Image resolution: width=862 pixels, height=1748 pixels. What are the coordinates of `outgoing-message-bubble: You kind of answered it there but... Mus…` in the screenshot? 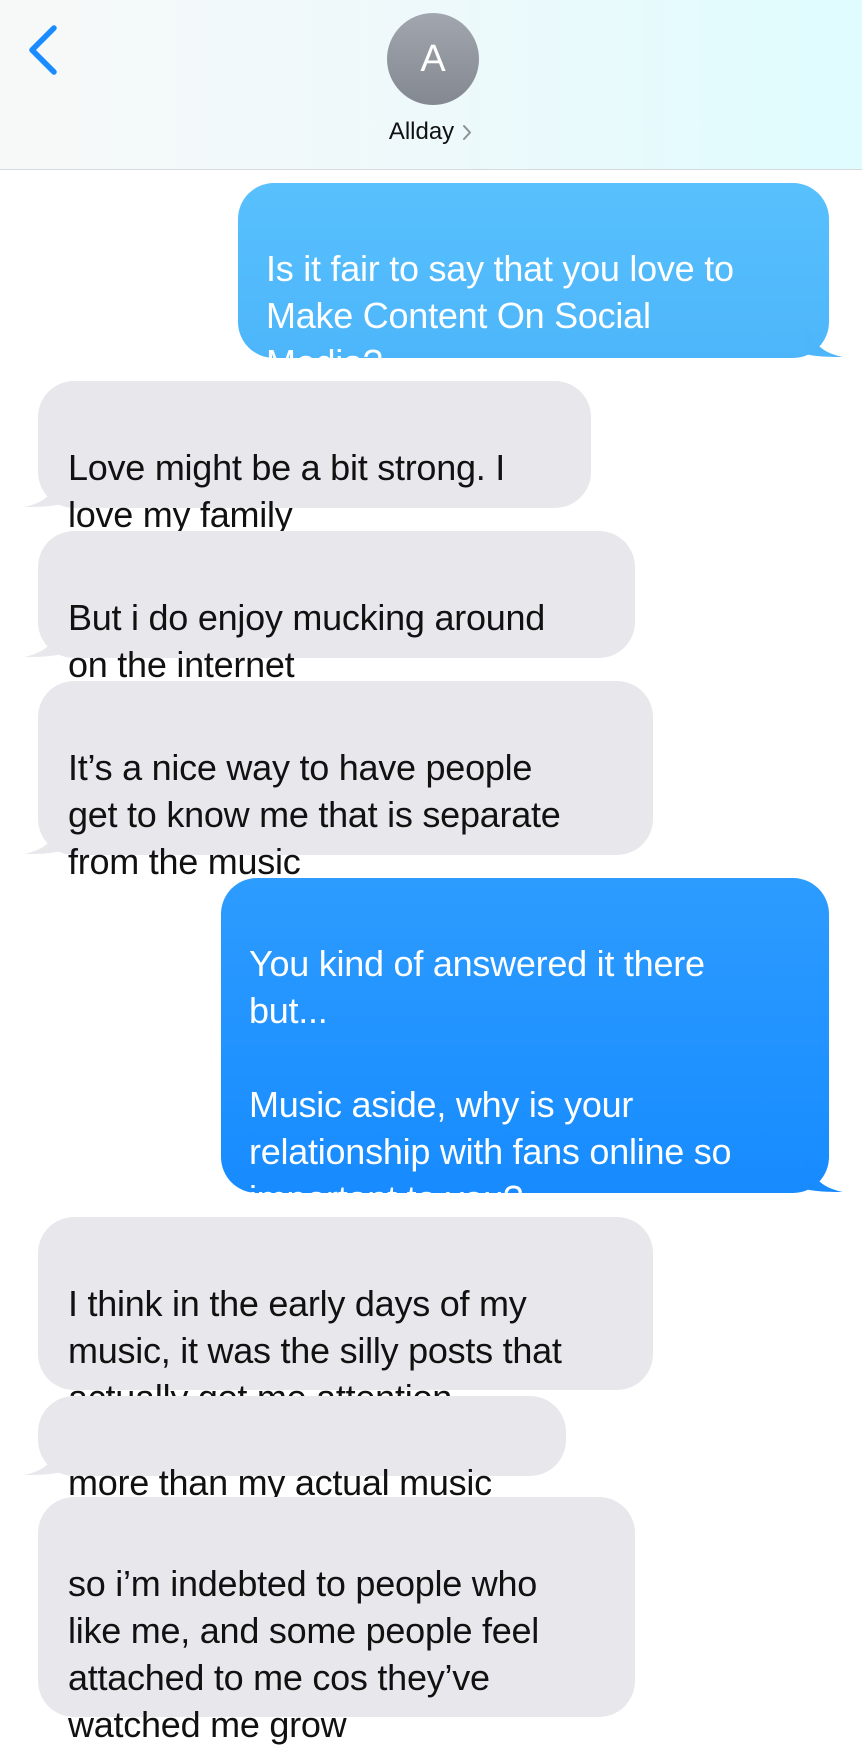 It's located at (532, 1048).